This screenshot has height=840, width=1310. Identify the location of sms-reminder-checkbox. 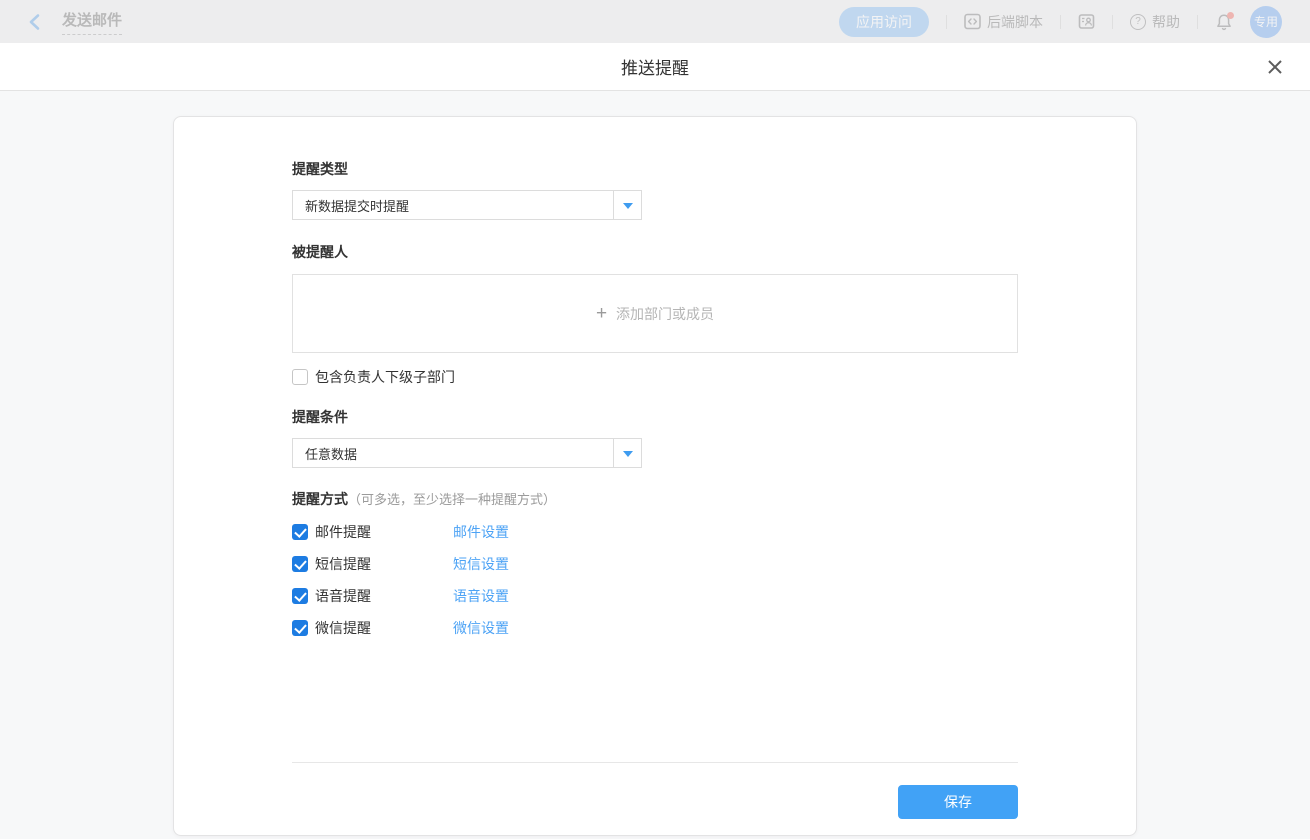
(300, 564).